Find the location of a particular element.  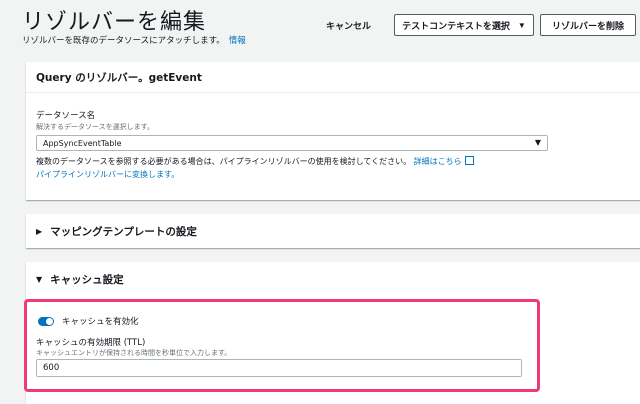

caret-right-icon: ▶ is located at coordinates (39, 231).